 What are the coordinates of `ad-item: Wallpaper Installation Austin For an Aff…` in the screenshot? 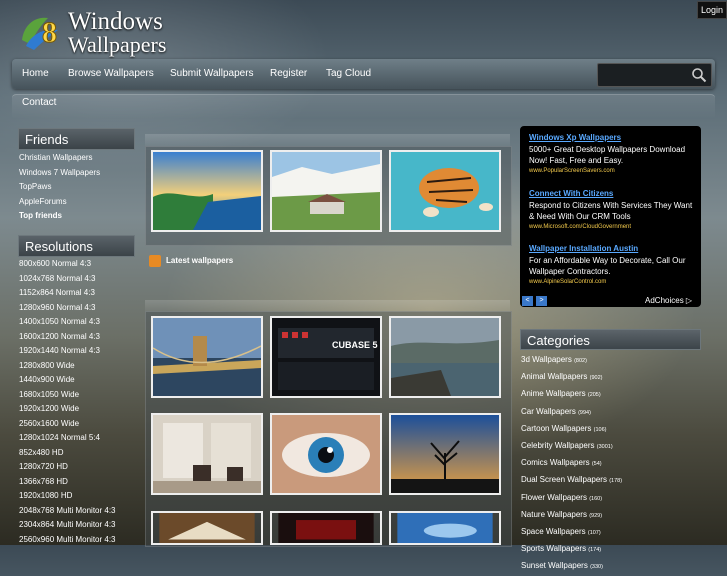 It's located at (611, 264).